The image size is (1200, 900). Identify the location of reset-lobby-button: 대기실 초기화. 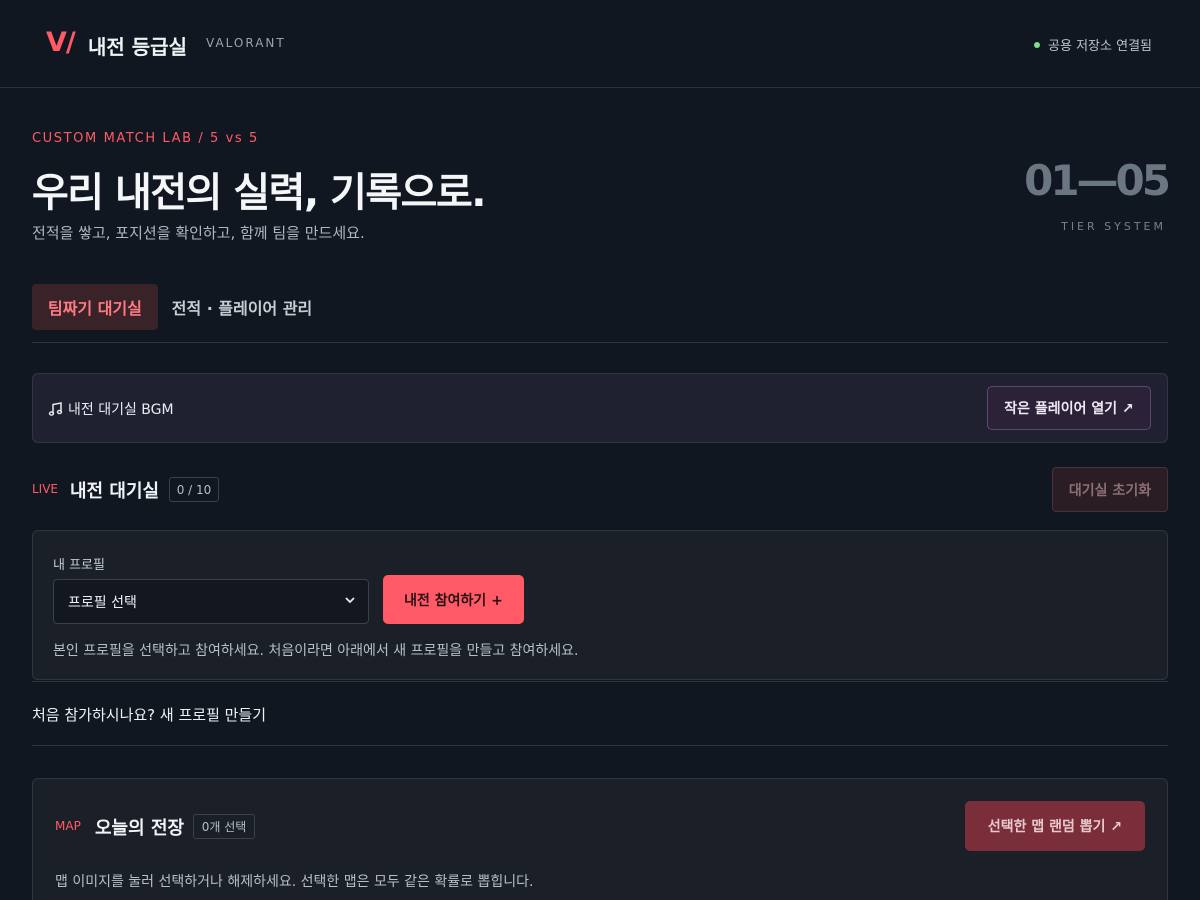
(1110, 489).